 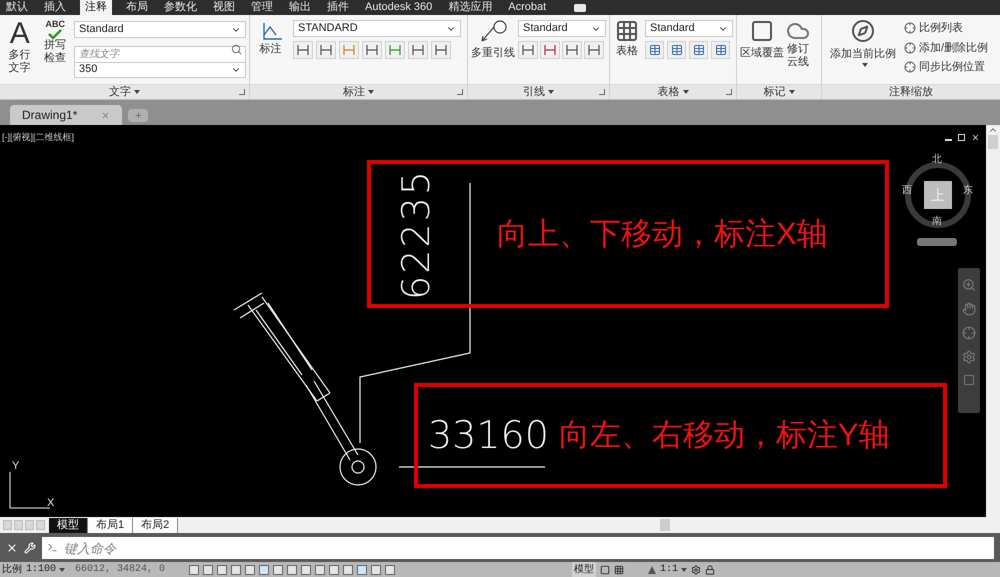 What do you see at coordinates (946, 67) in the screenshot?
I see `scale-menu-button: 同步比例位置` at bounding box center [946, 67].